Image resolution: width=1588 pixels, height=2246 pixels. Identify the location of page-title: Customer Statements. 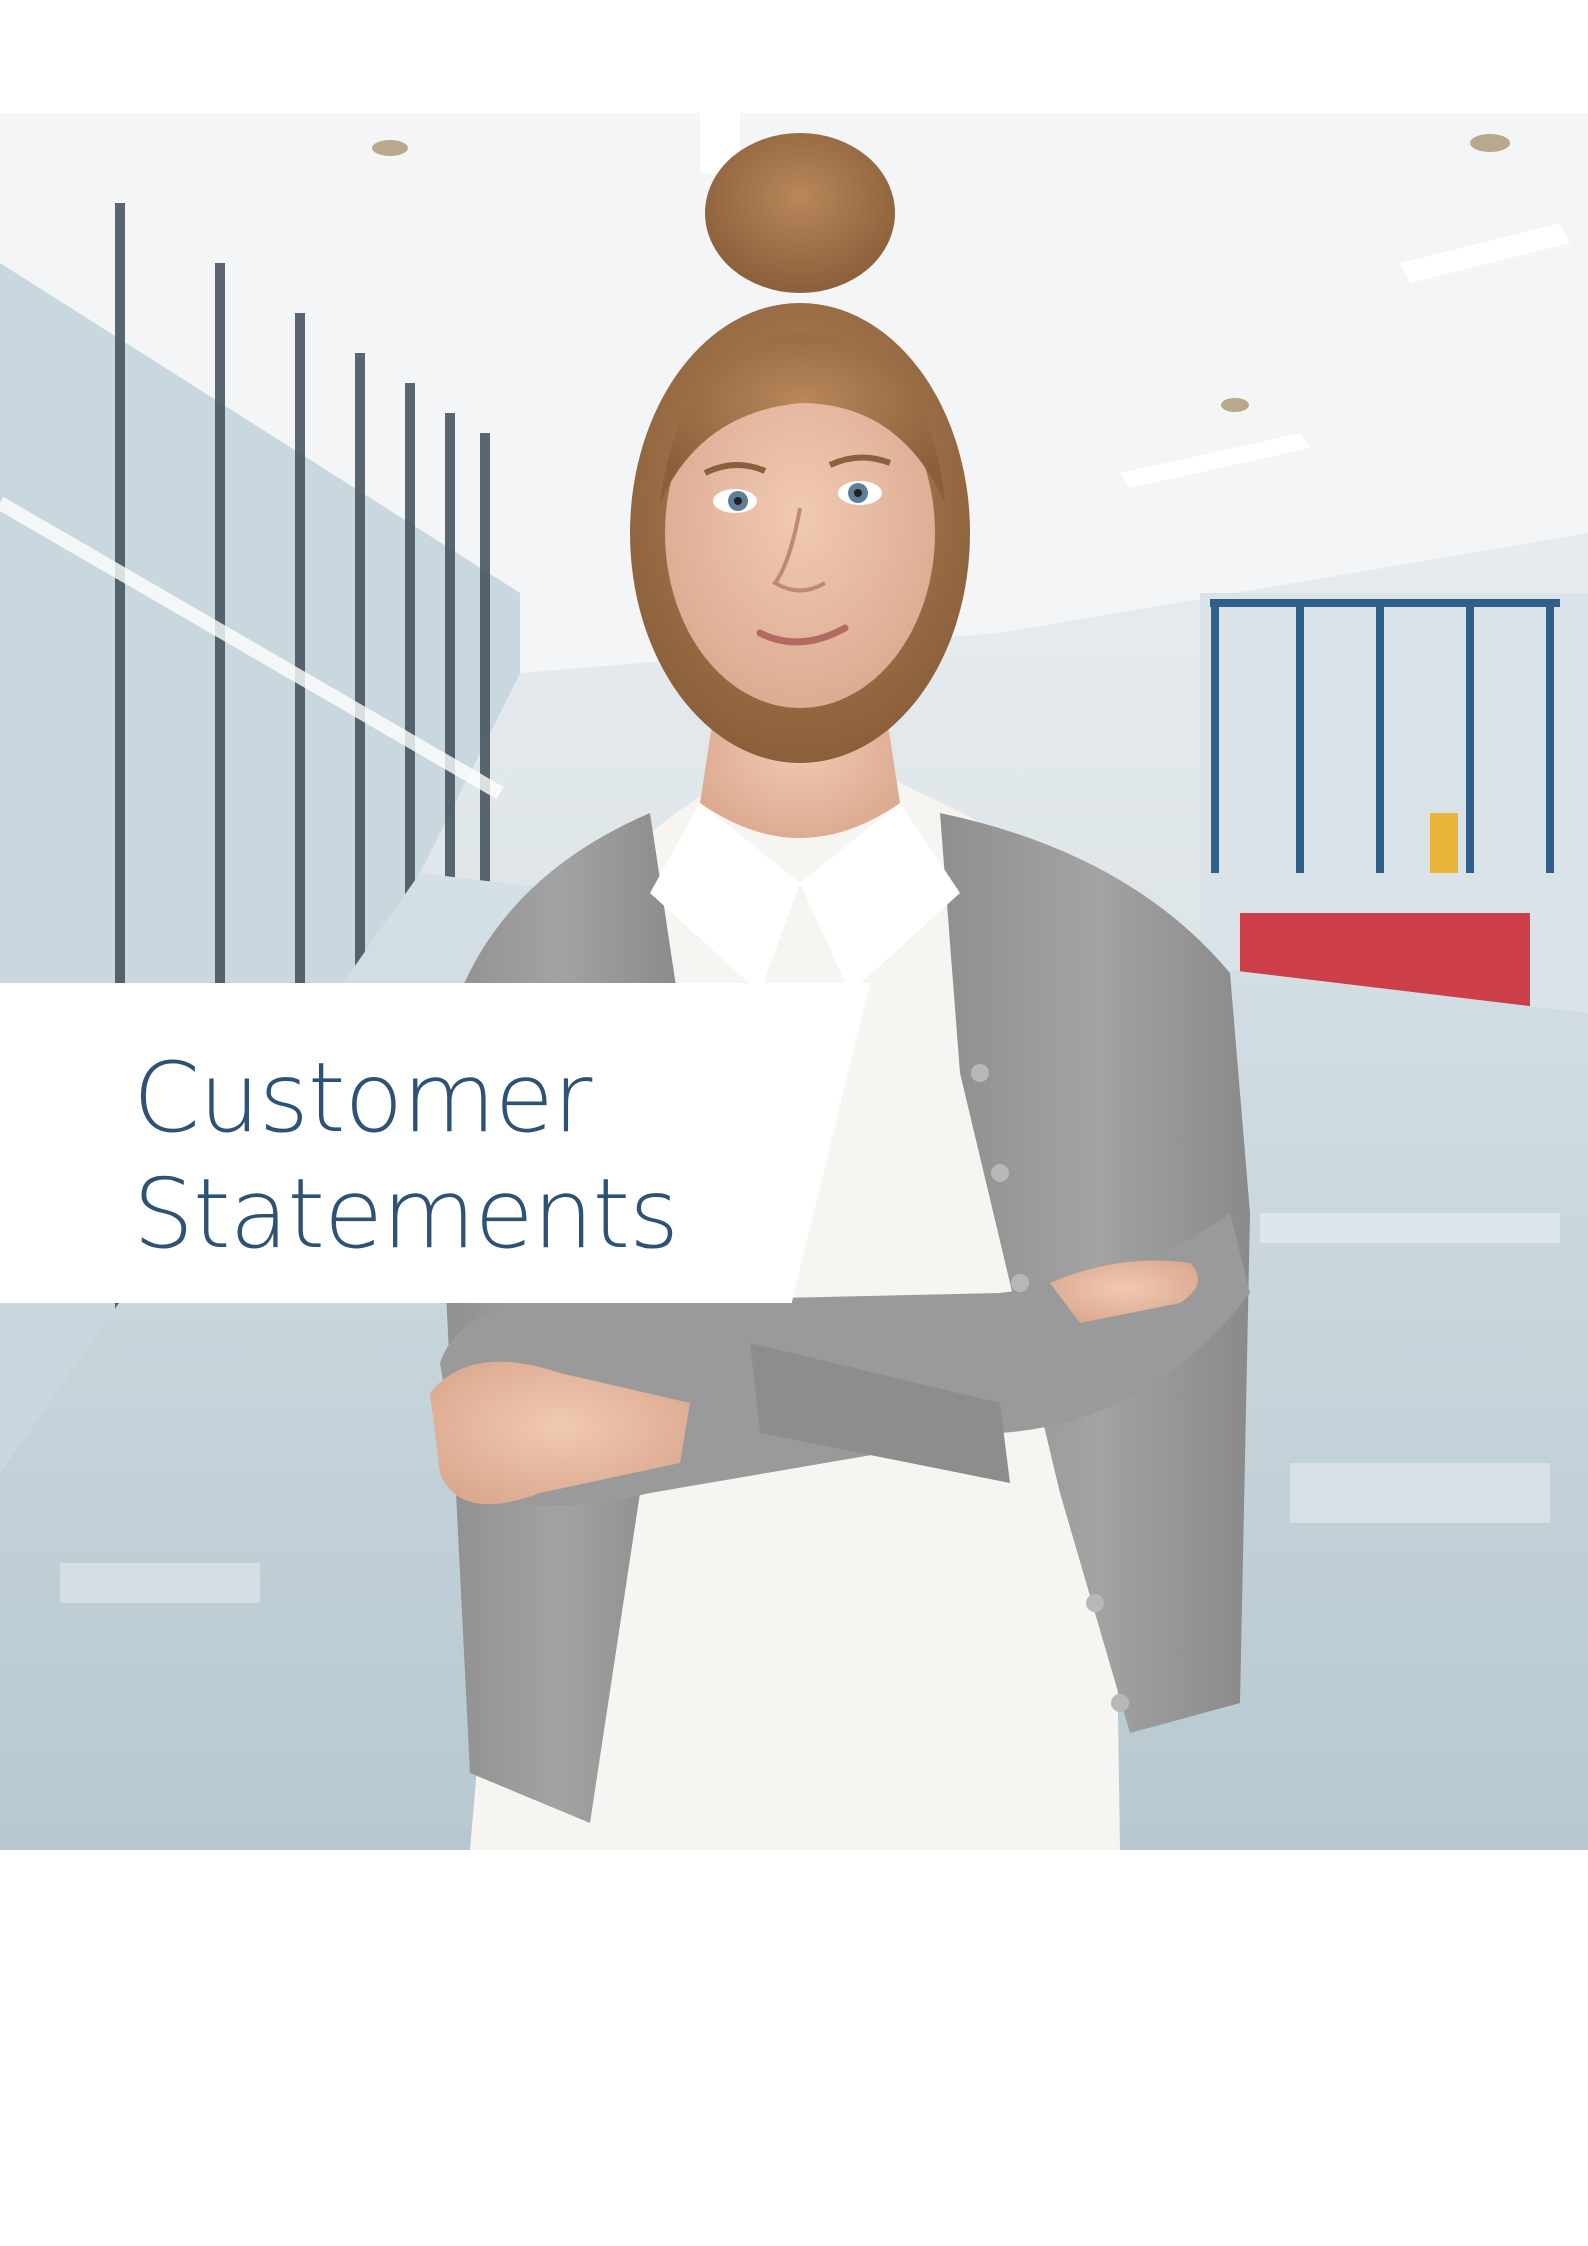
(406, 1156).